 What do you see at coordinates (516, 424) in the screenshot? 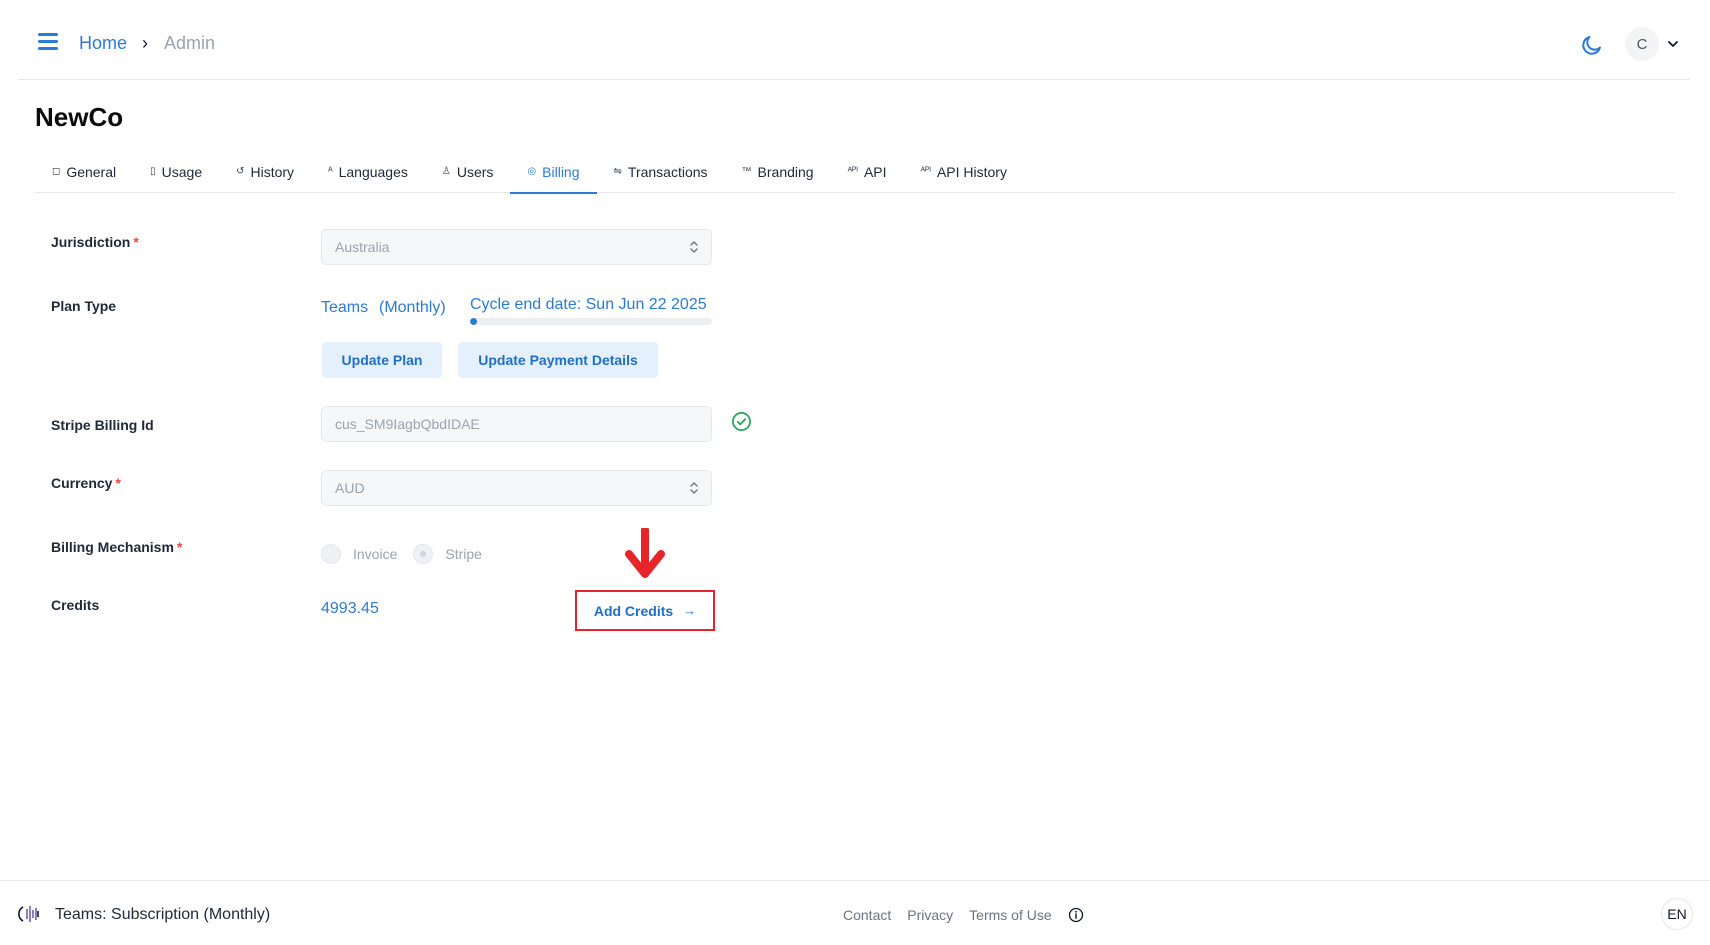
I see `stripe-billing-id-field: cus_SM9IagbQbdIDAE` at bounding box center [516, 424].